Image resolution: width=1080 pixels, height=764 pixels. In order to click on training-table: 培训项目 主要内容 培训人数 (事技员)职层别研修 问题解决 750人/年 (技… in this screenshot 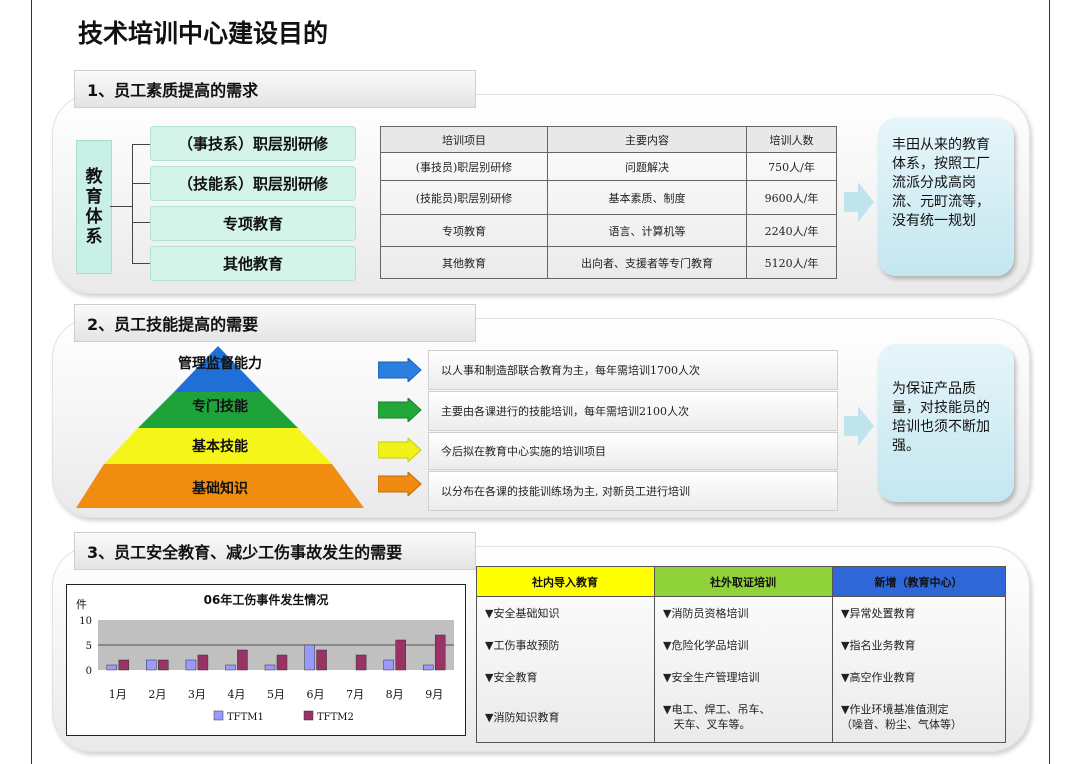, I will do `click(608, 202)`.